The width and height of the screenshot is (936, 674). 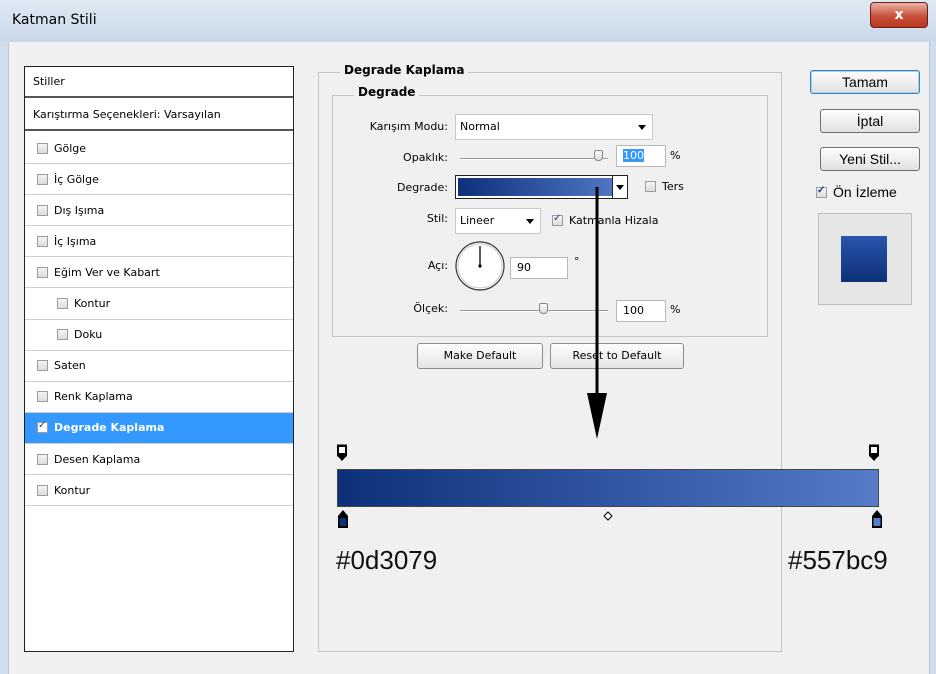 I want to click on style-item: Degrade Kaplama, so click(x=159, y=428).